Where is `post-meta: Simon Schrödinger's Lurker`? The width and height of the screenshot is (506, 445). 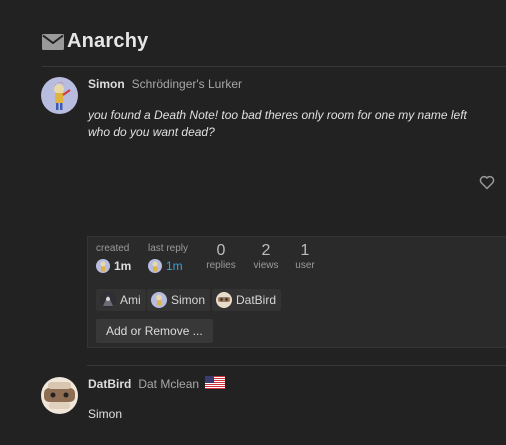 post-meta: Simon Schrödinger's Lurker is located at coordinates (165, 84).